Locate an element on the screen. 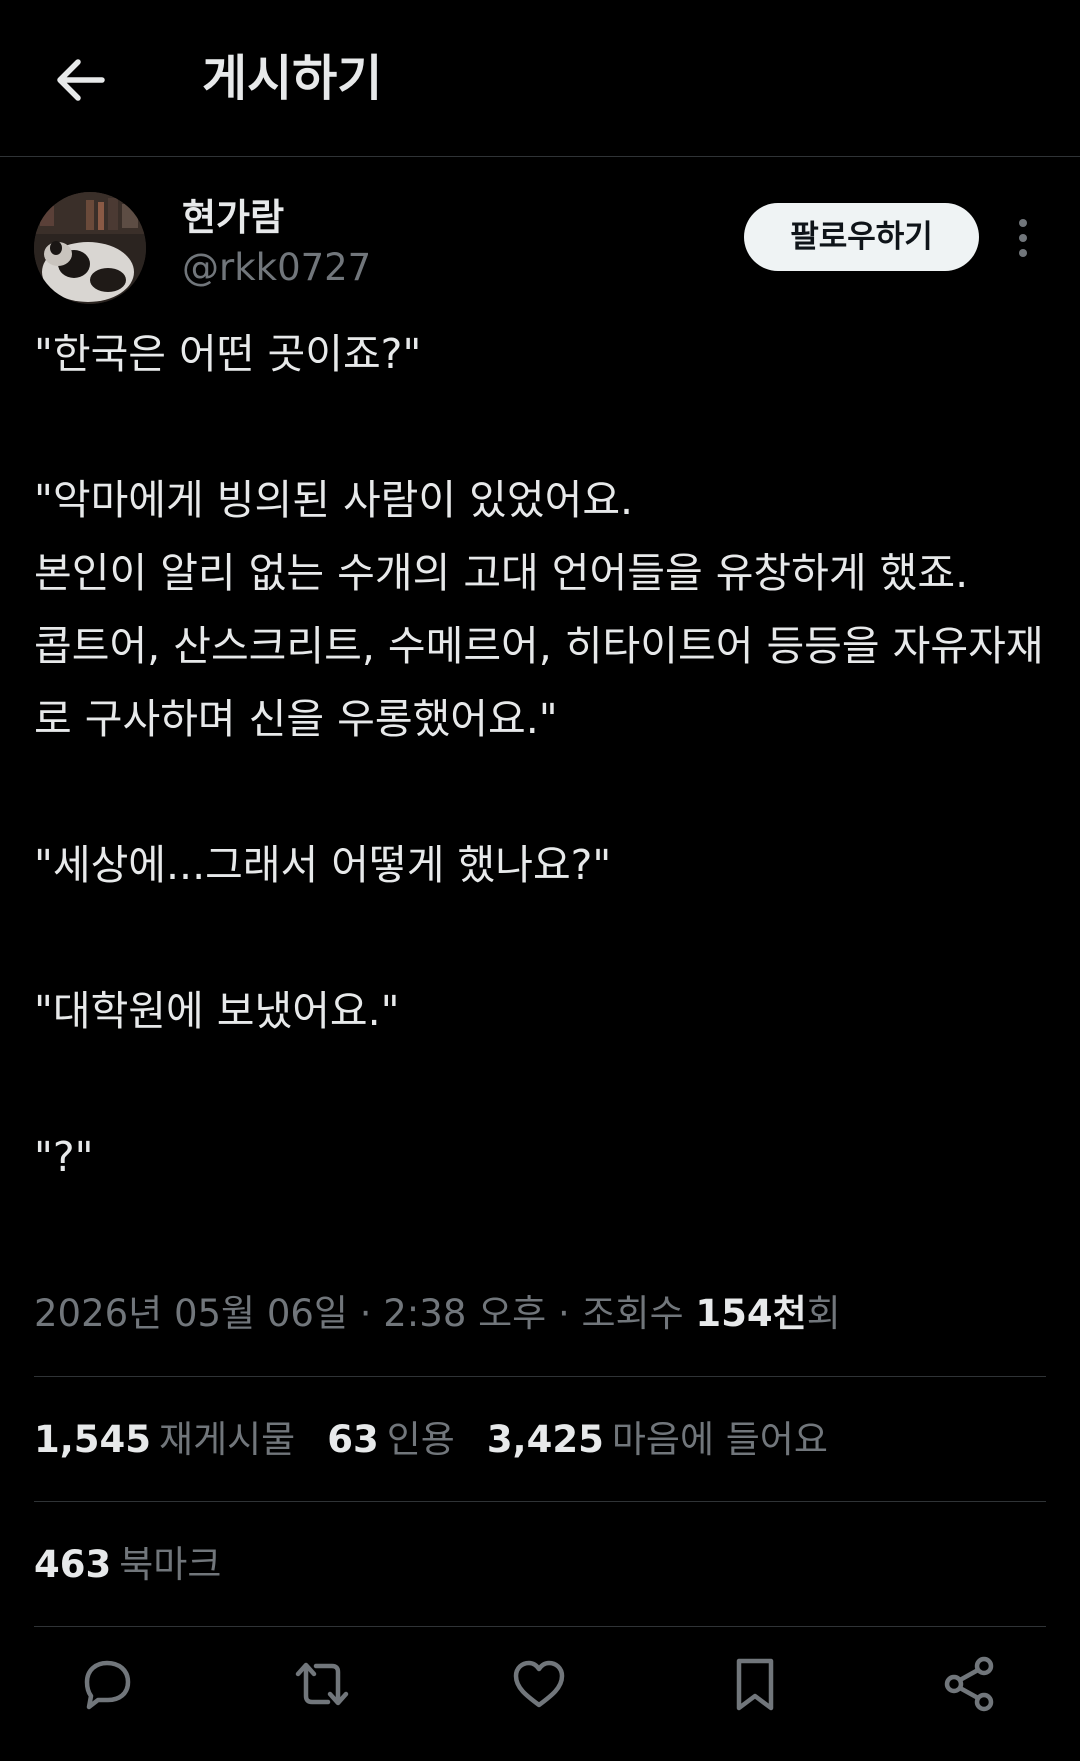 This screenshot has height=1761, width=1080. like-button is located at coordinates (539, 1684).